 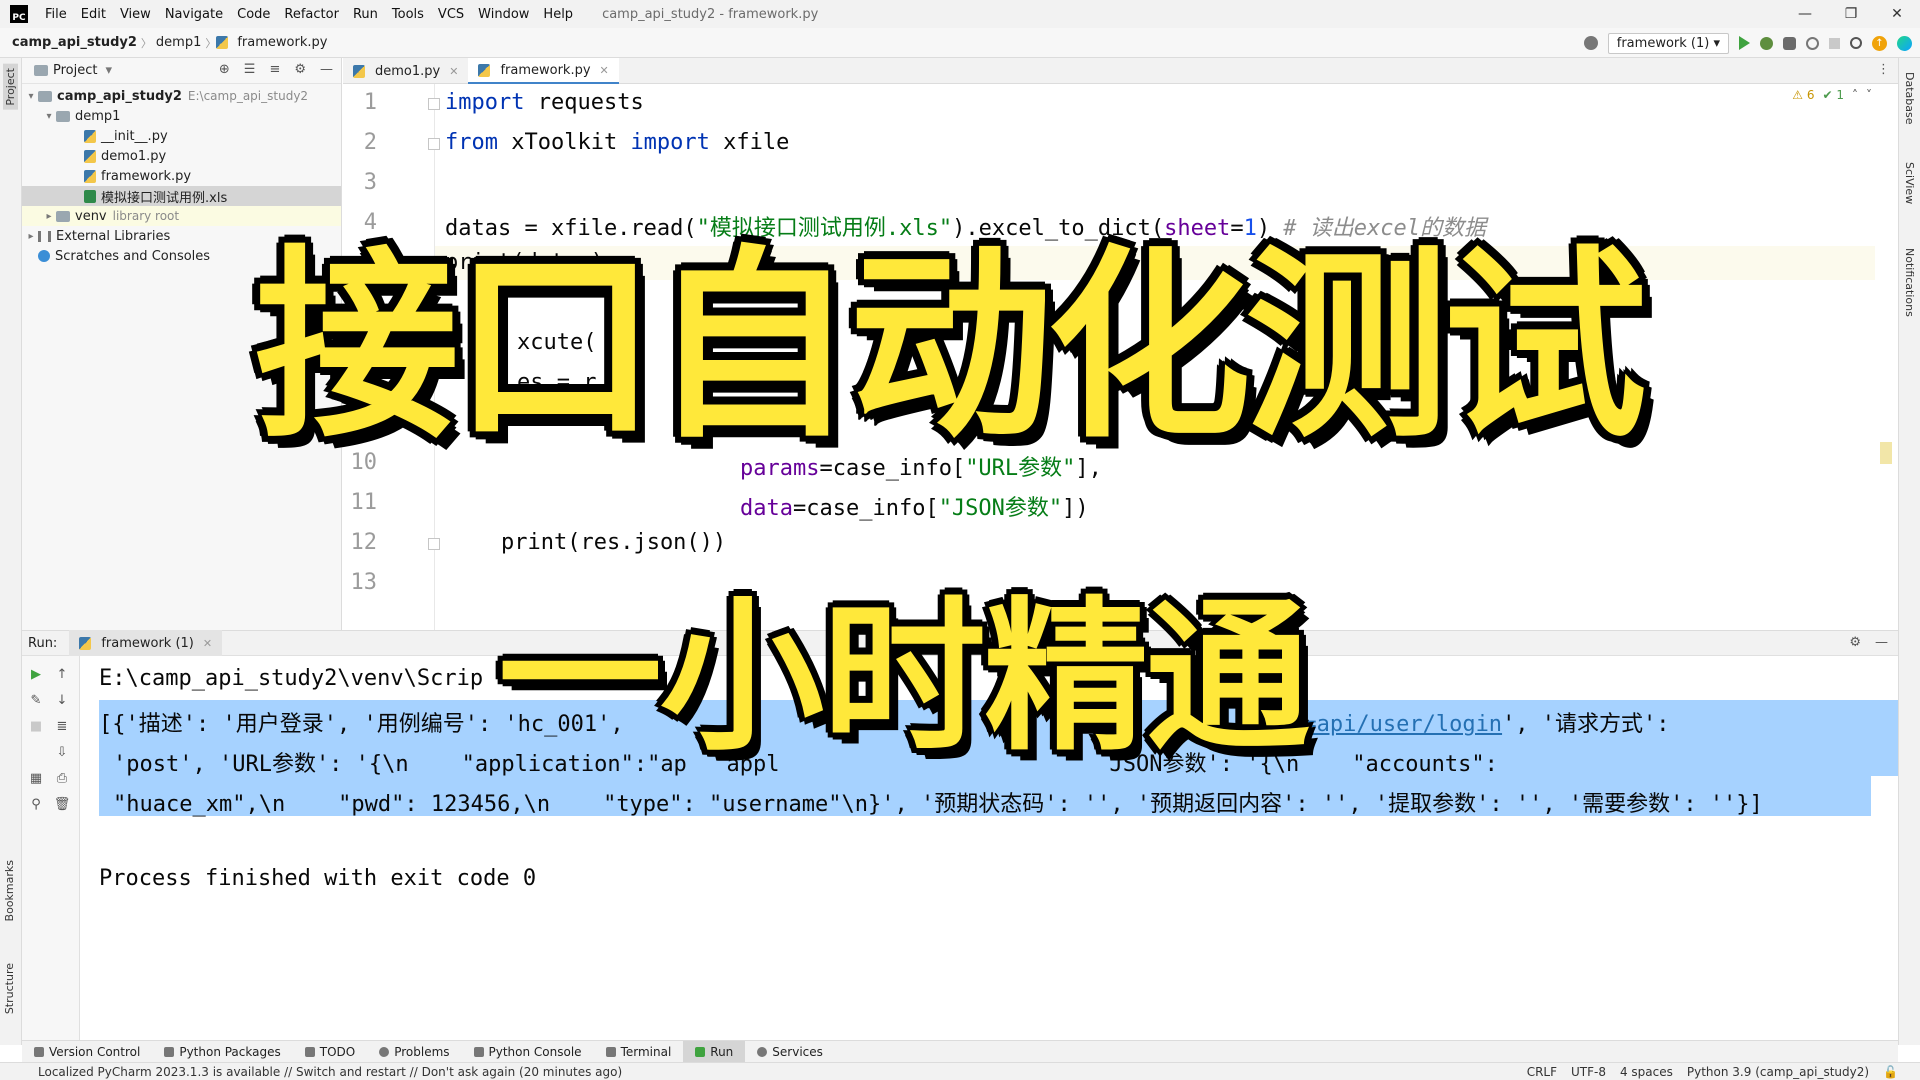 What do you see at coordinates (639, 1052) in the screenshot?
I see `tab-terminal: Terminal` at bounding box center [639, 1052].